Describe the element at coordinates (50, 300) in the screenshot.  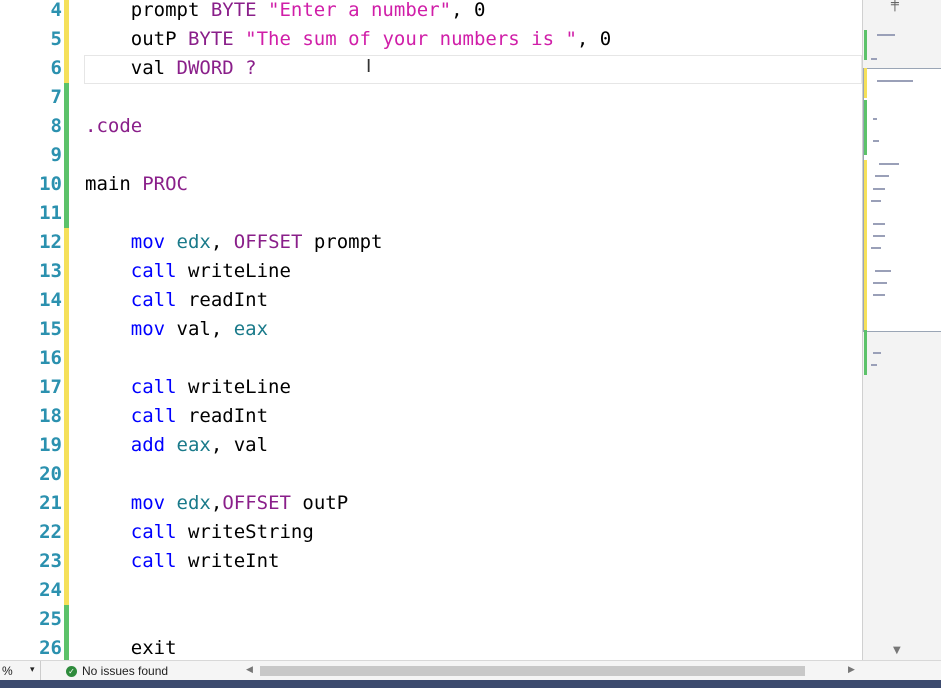
I see `line-number: 14` at that location.